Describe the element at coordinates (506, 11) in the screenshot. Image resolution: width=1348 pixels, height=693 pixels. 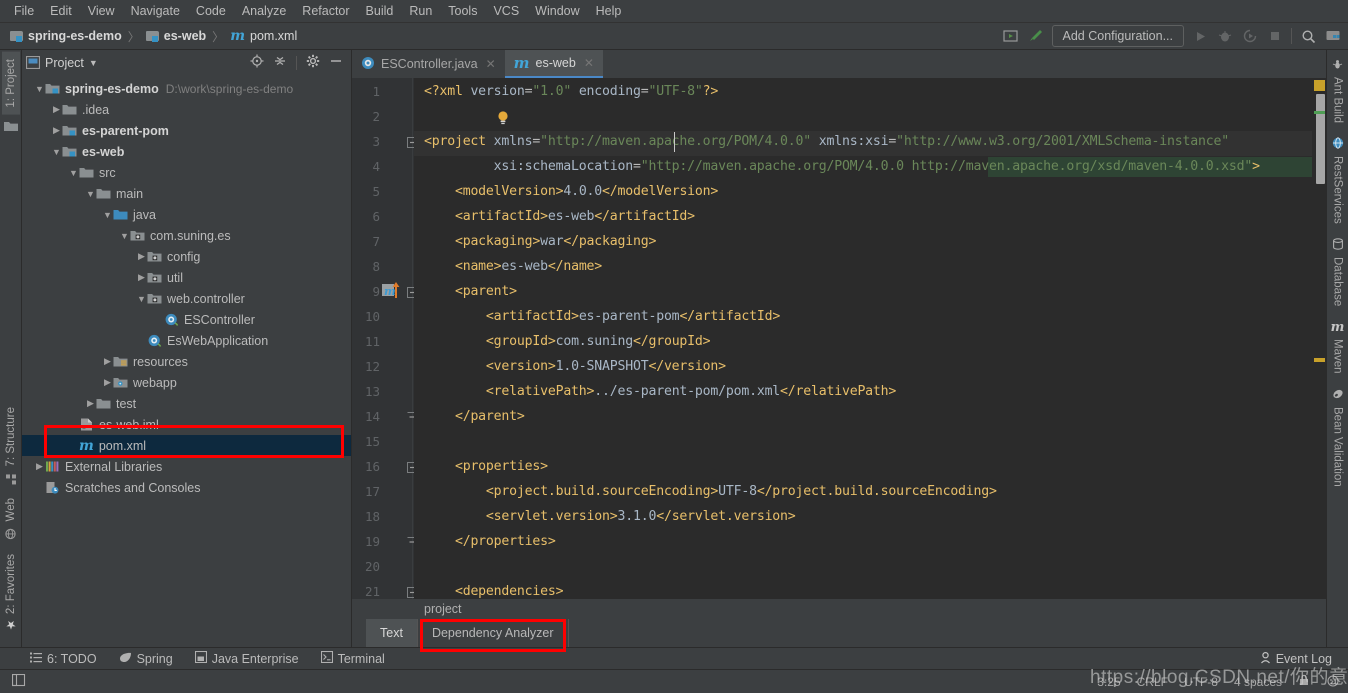
I see `menu-item-vcs: VCS` at that location.